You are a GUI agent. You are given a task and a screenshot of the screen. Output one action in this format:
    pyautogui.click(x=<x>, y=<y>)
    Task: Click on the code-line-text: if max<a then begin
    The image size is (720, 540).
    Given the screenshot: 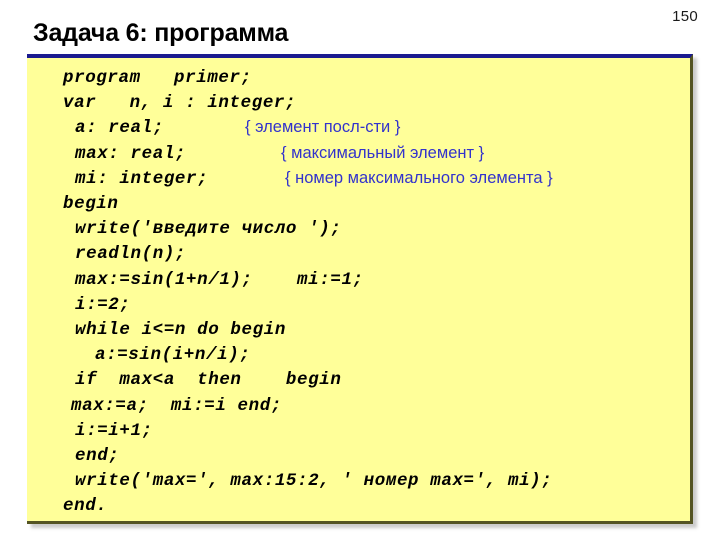 What is the action you would take?
    pyautogui.click(x=208, y=380)
    